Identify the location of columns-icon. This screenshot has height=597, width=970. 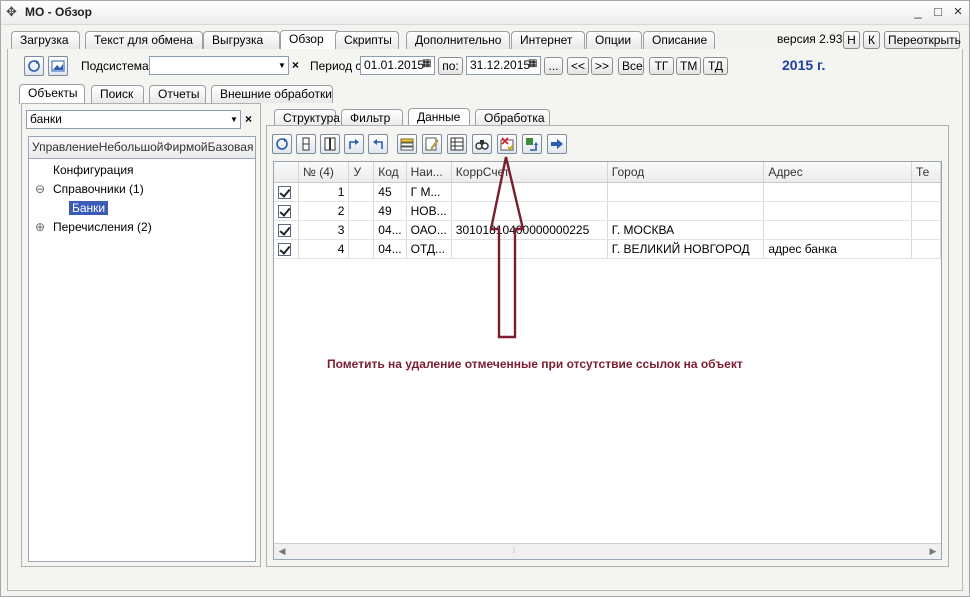
(306, 144).